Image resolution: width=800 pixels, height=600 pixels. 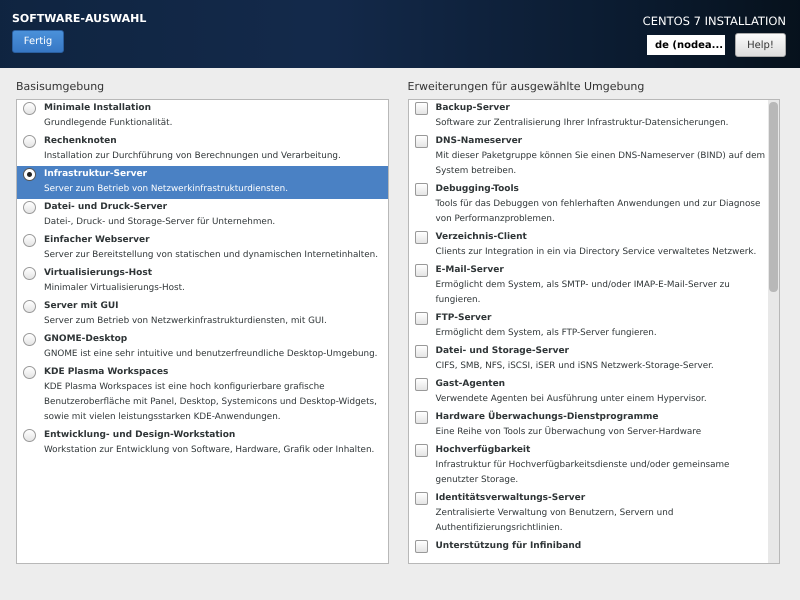 I want to click on environment-option: GNOME-Desktop GNOME ist eine sehr intuitive und benutzerfreundliche Desktop-Umgebung., so click(x=202, y=347).